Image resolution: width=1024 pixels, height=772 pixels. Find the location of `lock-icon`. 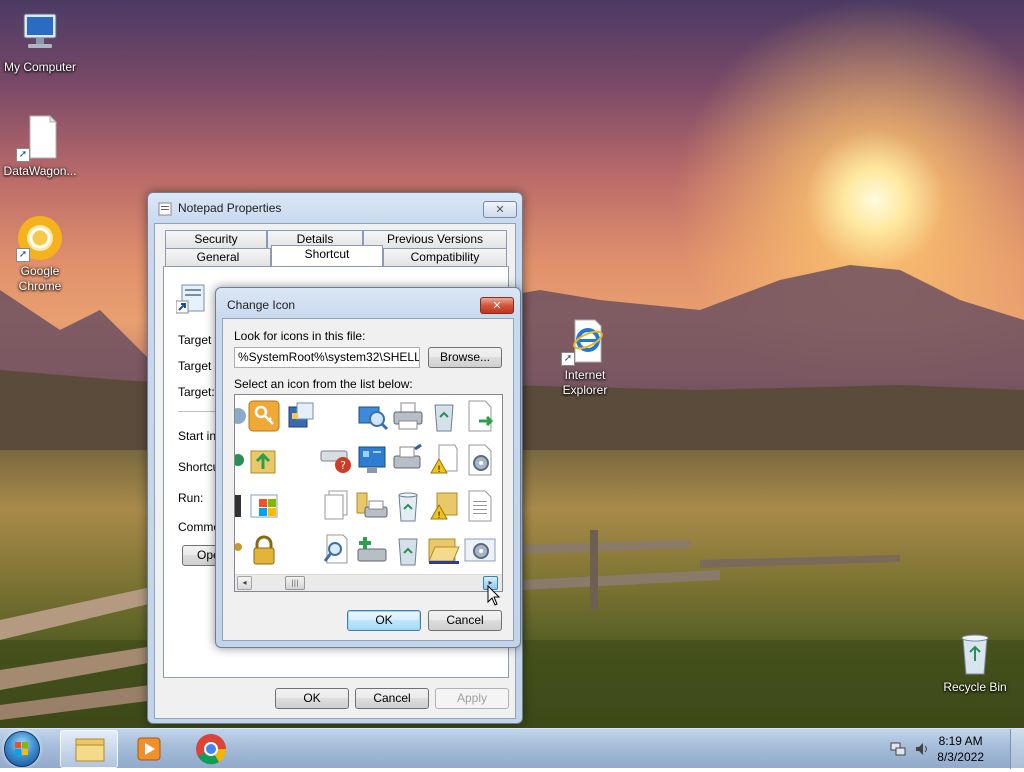

lock-icon is located at coordinates (264, 550).